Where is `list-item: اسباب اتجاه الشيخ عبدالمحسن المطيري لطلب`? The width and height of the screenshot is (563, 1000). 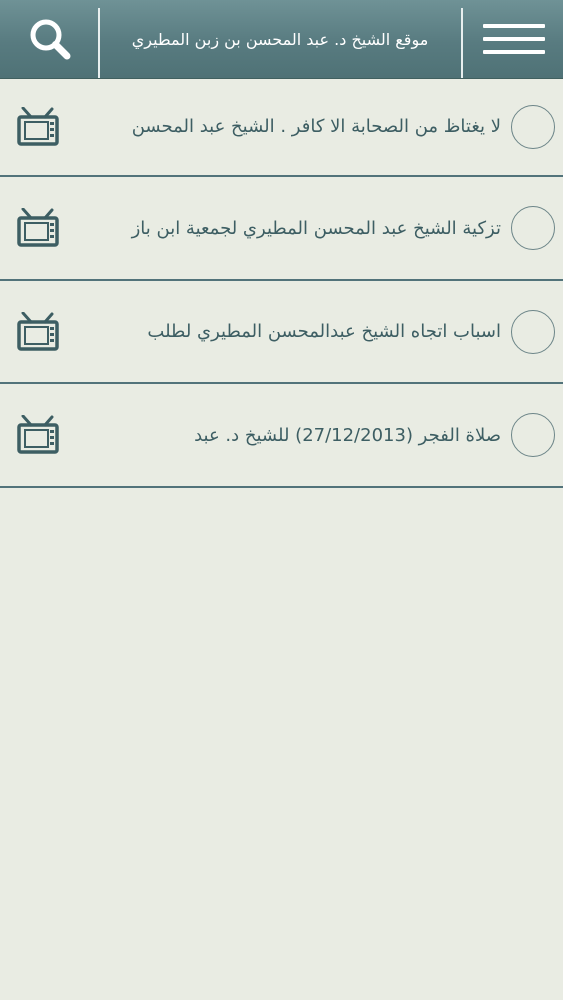 list-item: اسباب اتجاه الشيخ عبدالمحسن المطيري لطلب is located at coordinates (281, 332).